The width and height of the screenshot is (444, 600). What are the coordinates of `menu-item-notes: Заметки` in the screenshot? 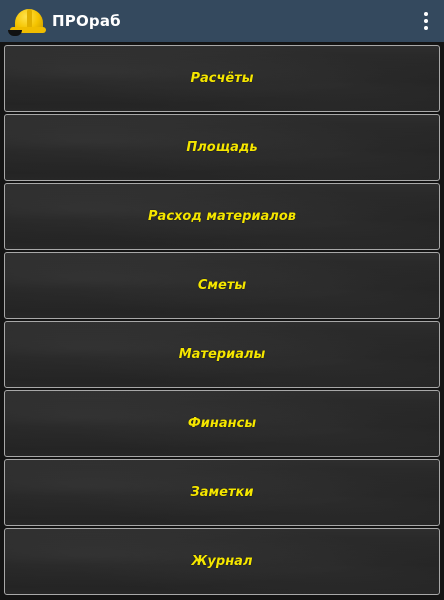 It's located at (222, 492).